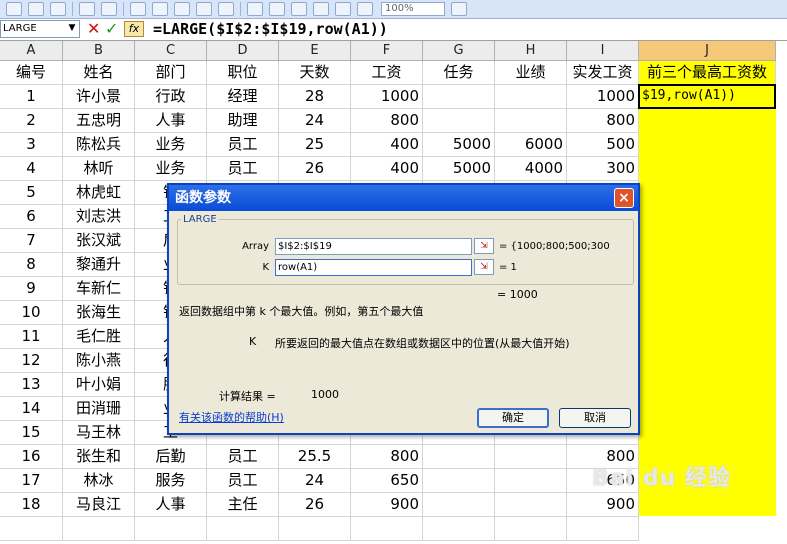 This screenshot has height=544, width=787. Describe the element at coordinates (99, 217) in the screenshot. I see `table-cell: 刘志洪` at that location.